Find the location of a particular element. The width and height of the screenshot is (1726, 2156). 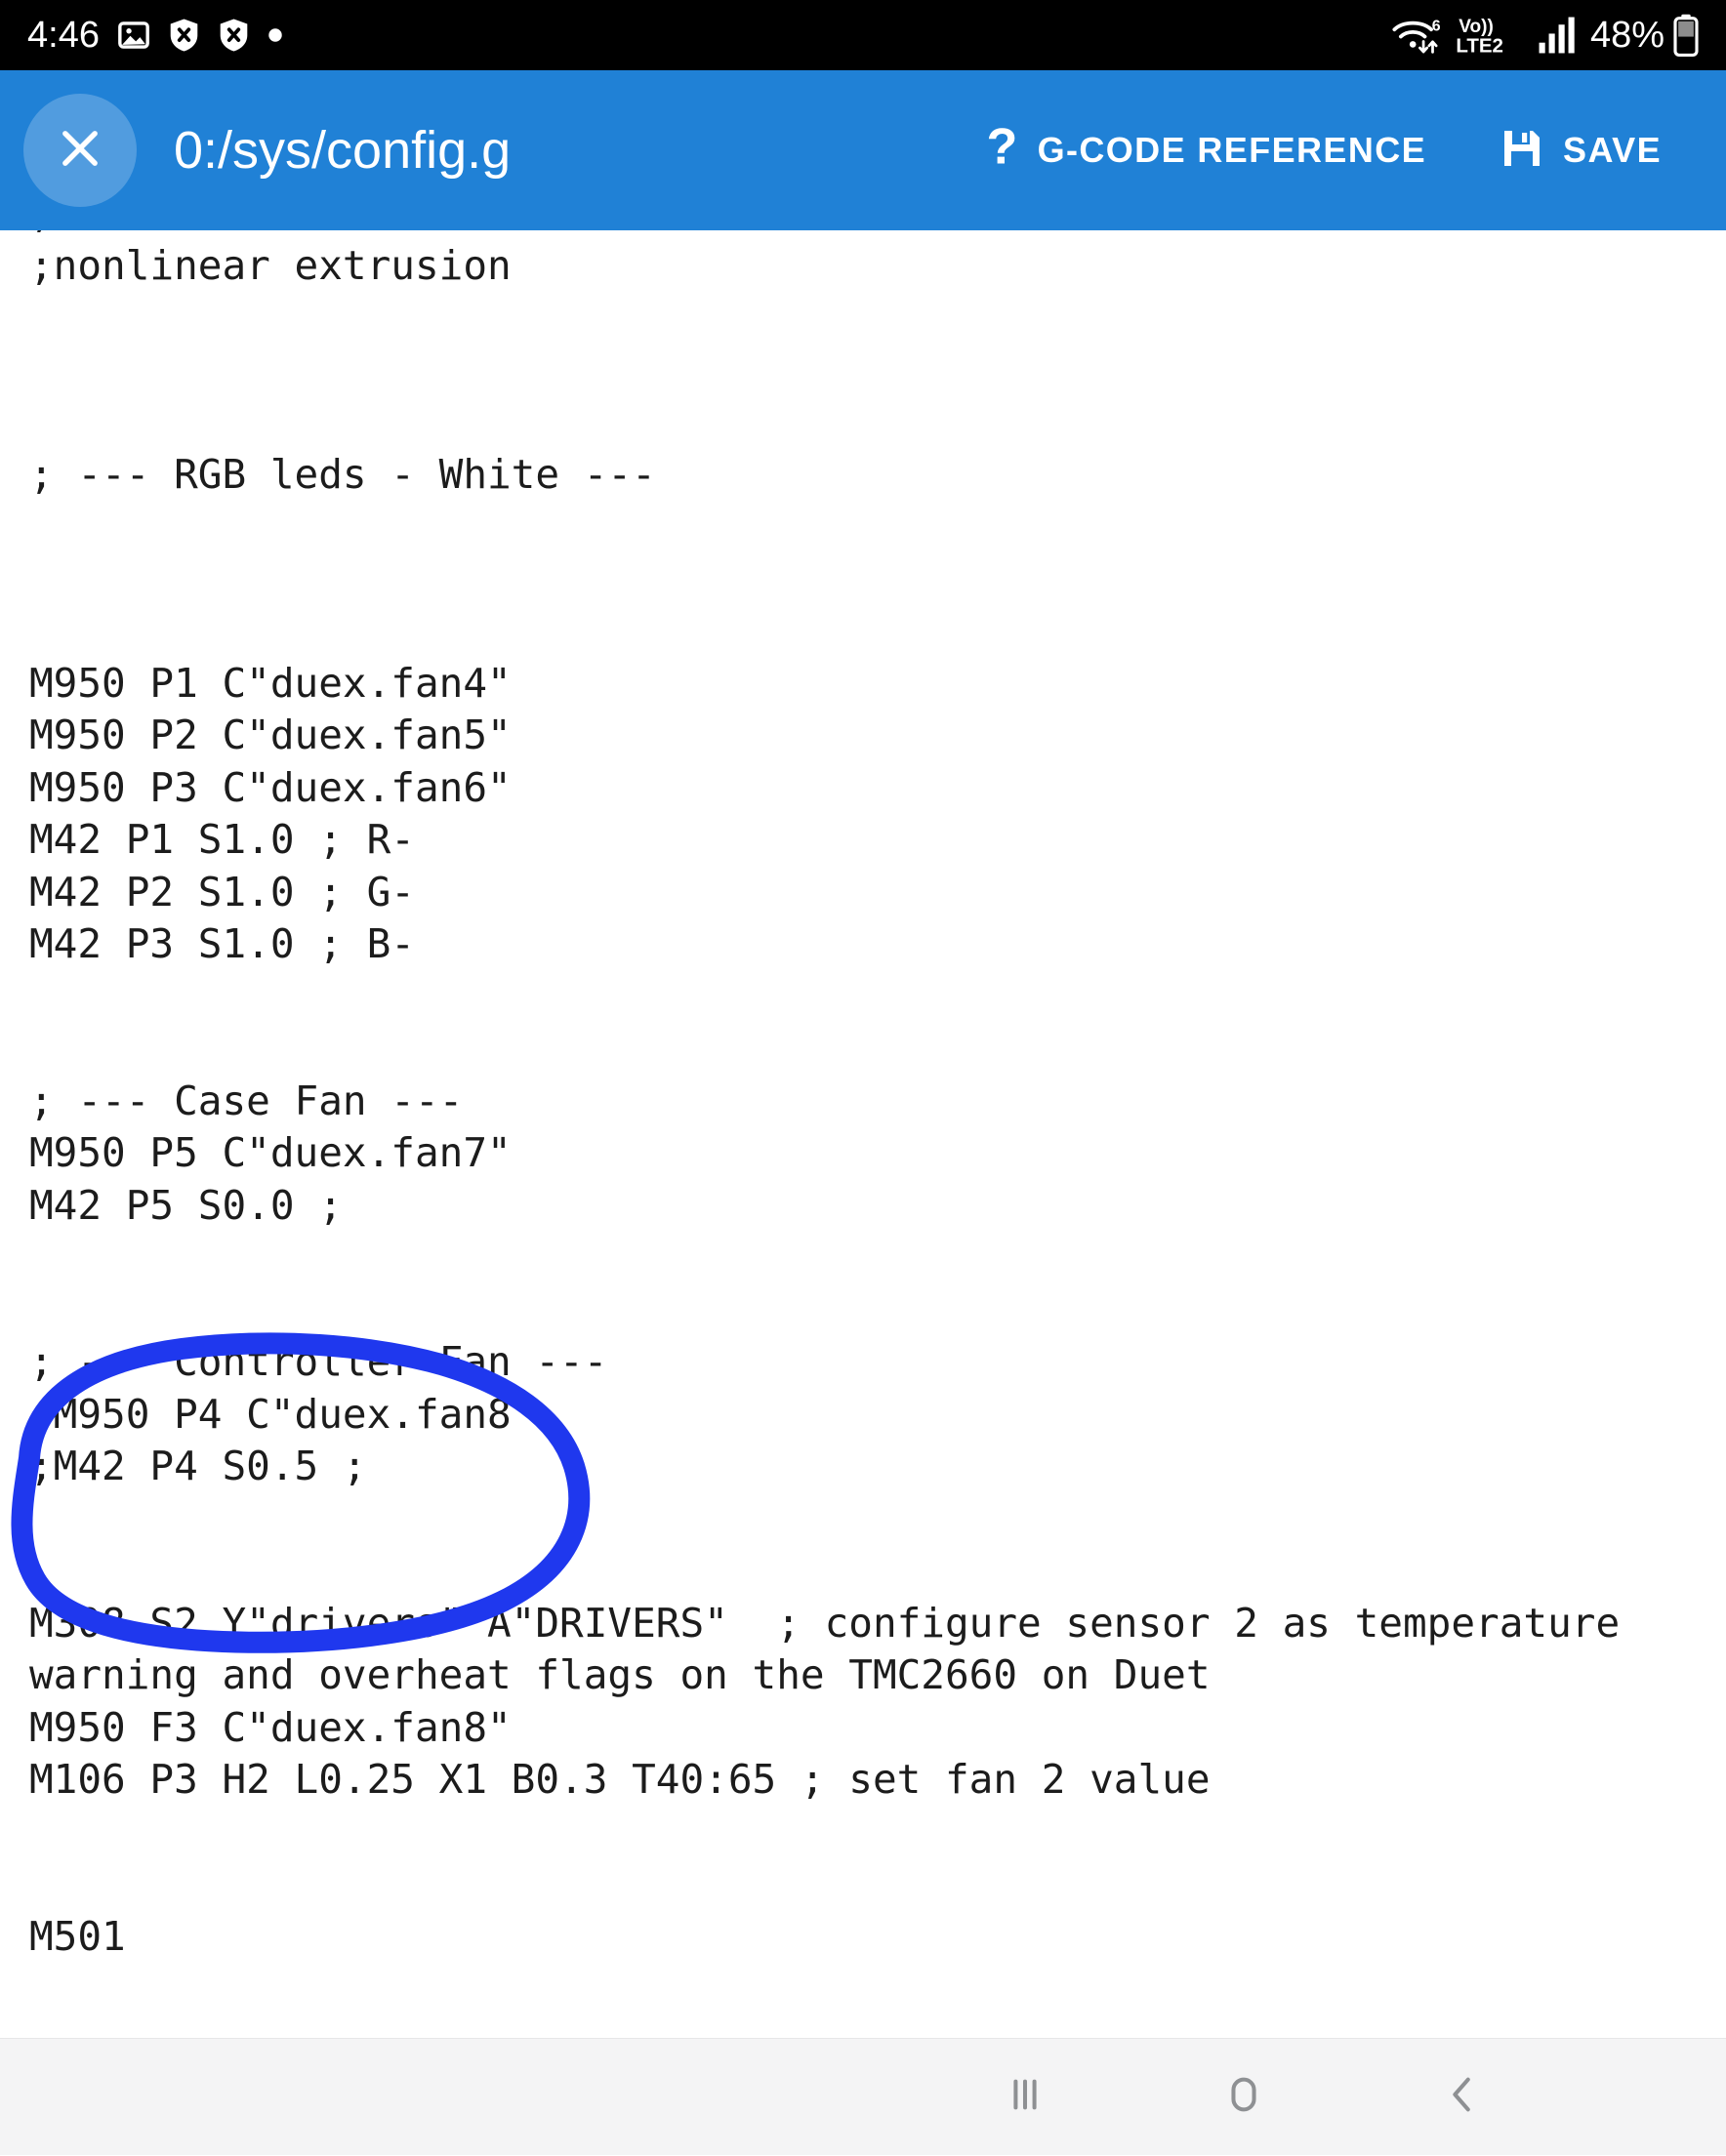

recents-button is located at coordinates (1025, 2097).